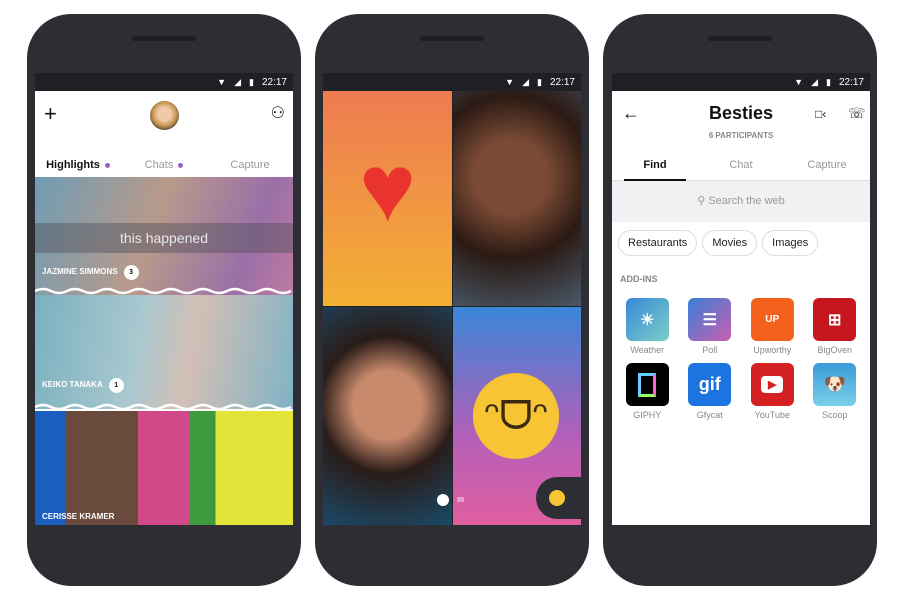  I want to click on story-name: KEIKO TANAKA, so click(72, 384).